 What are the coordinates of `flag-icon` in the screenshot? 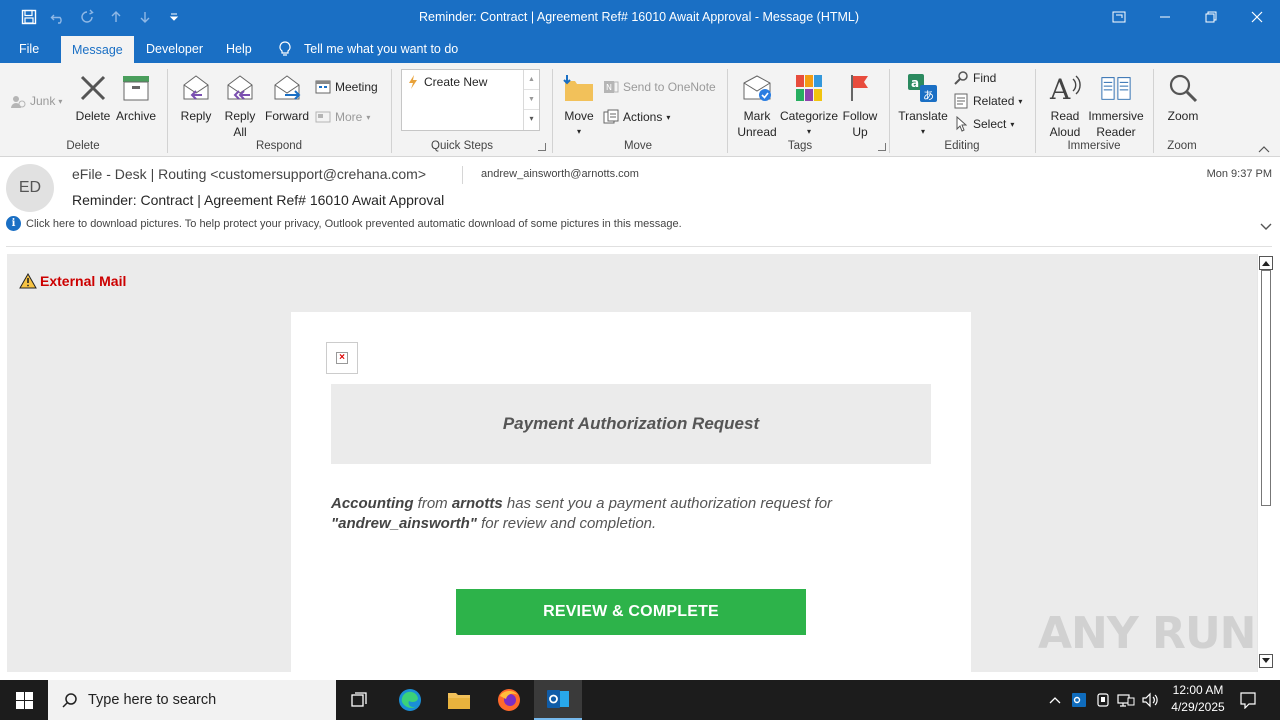 It's located at (860, 88).